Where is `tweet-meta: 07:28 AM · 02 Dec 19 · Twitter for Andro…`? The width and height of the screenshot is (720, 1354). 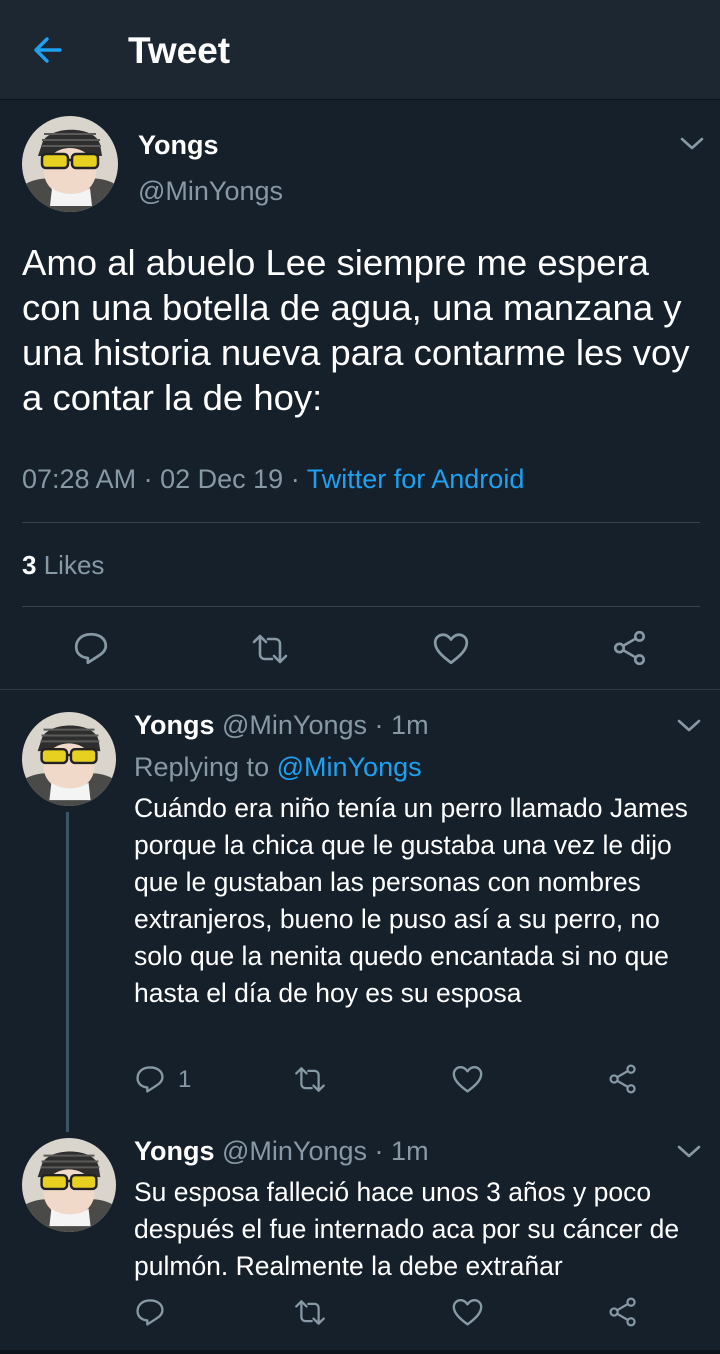 tweet-meta: 07:28 AM · 02 Dec 19 · Twitter for Andro… is located at coordinates (273, 479).